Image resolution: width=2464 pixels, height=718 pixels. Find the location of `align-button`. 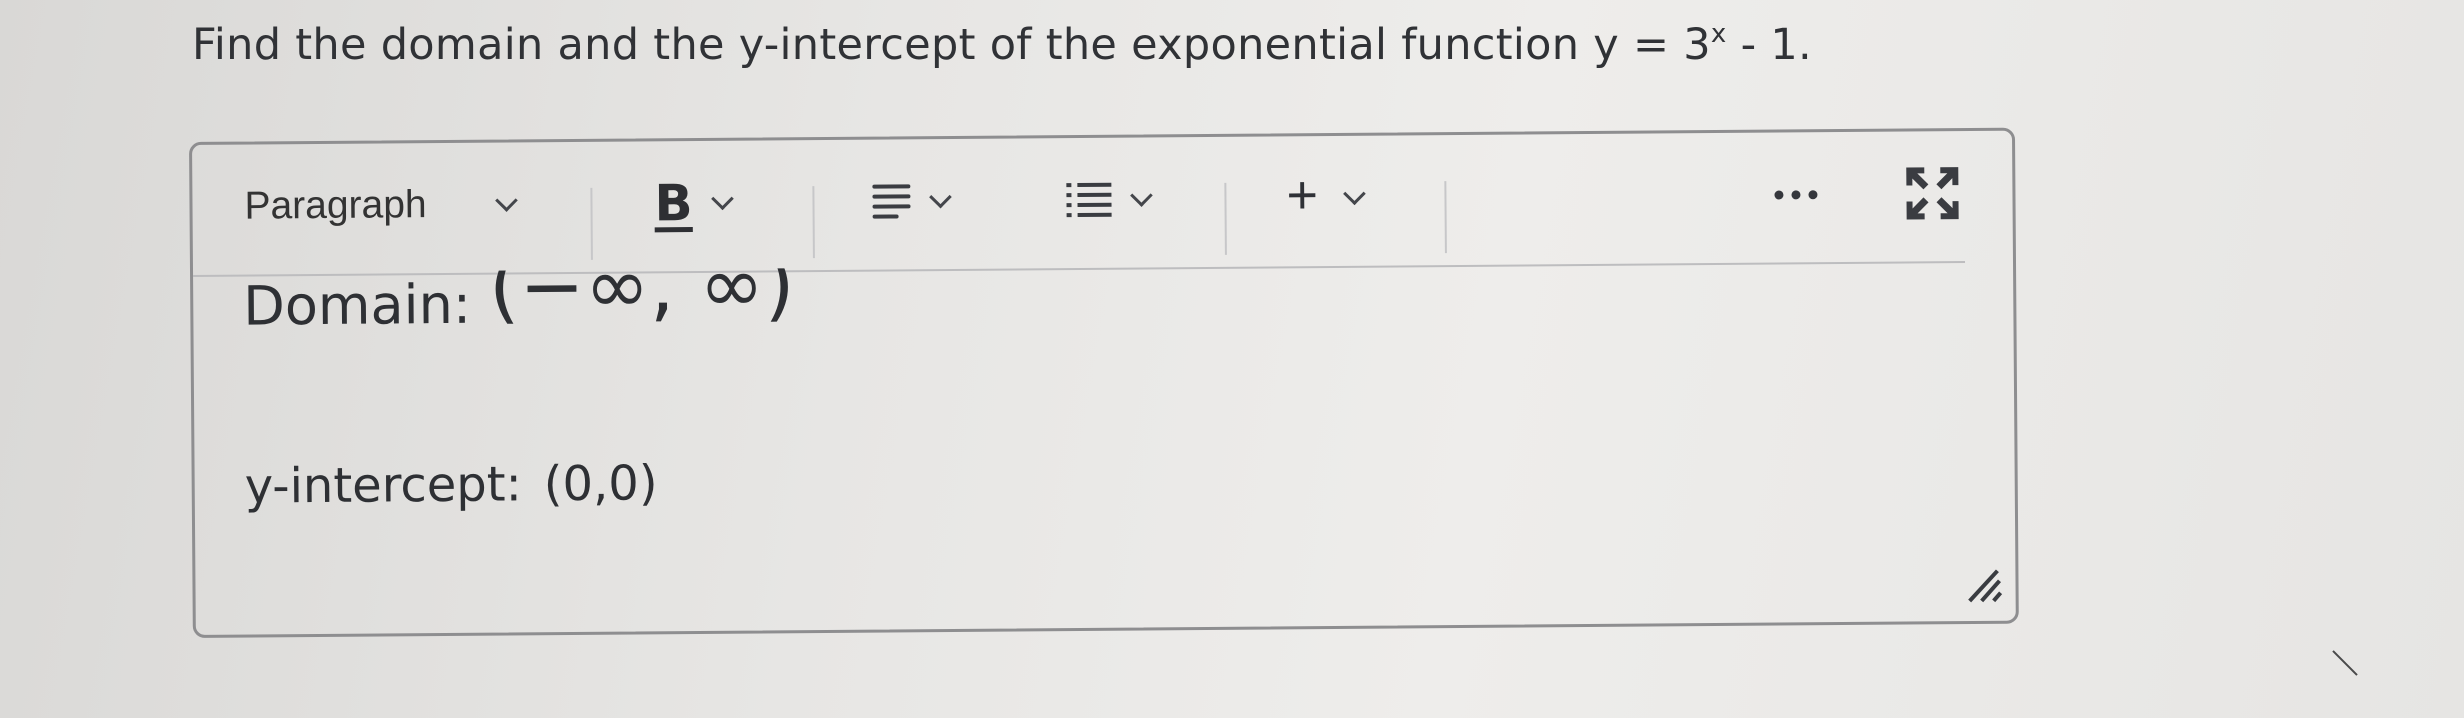

align-button is located at coordinates (912, 201).